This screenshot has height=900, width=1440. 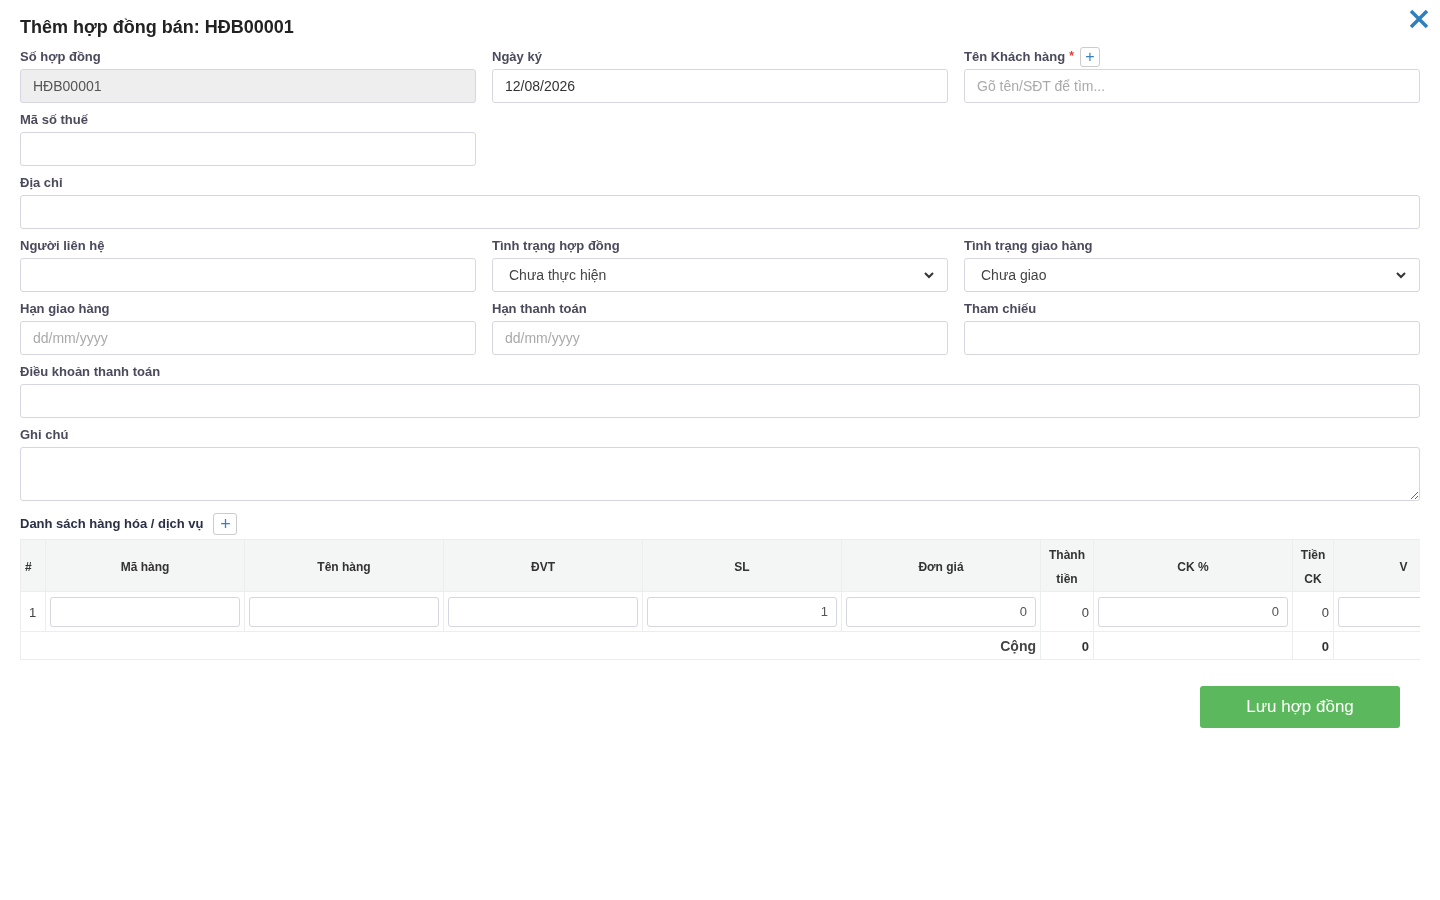 I want to click on section-title: Danh sách hàng hóa / dịch vụ, so click(x=112, y=524).